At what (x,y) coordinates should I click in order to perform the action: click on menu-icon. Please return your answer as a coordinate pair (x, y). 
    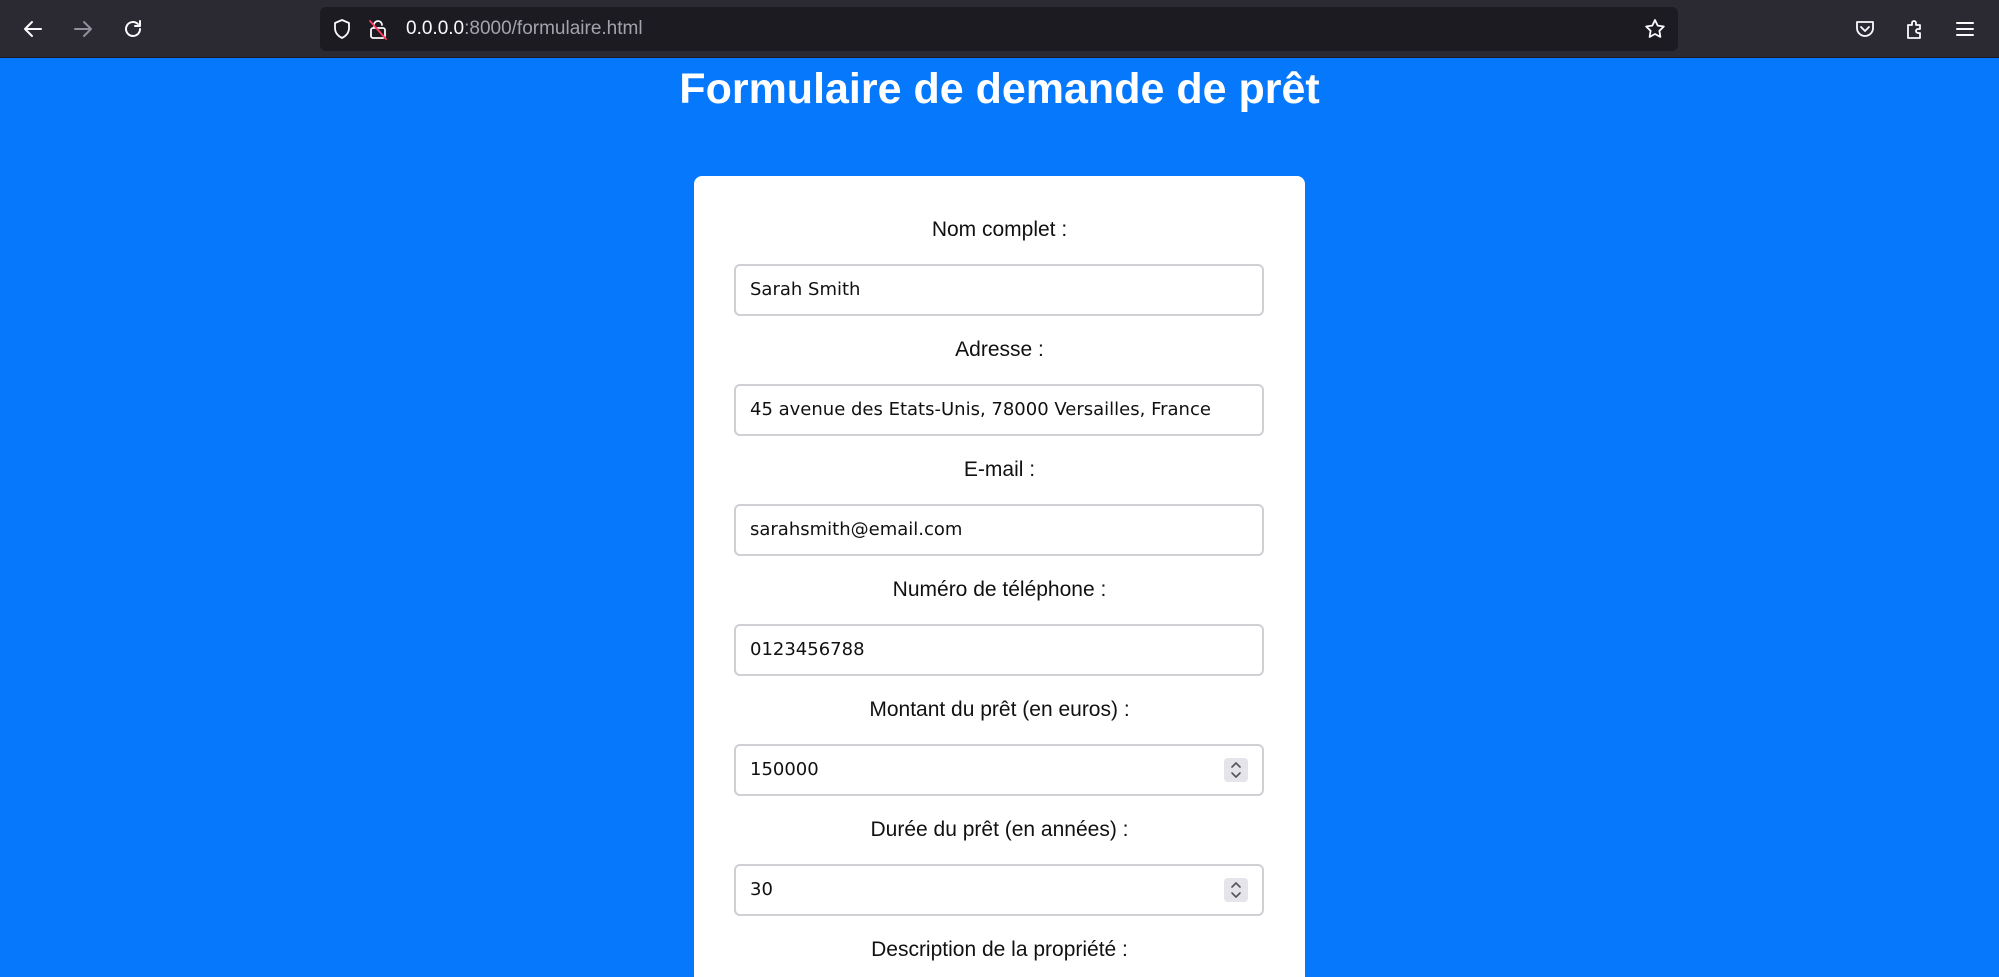
    Looking at the image, I should click on (1965, 29).